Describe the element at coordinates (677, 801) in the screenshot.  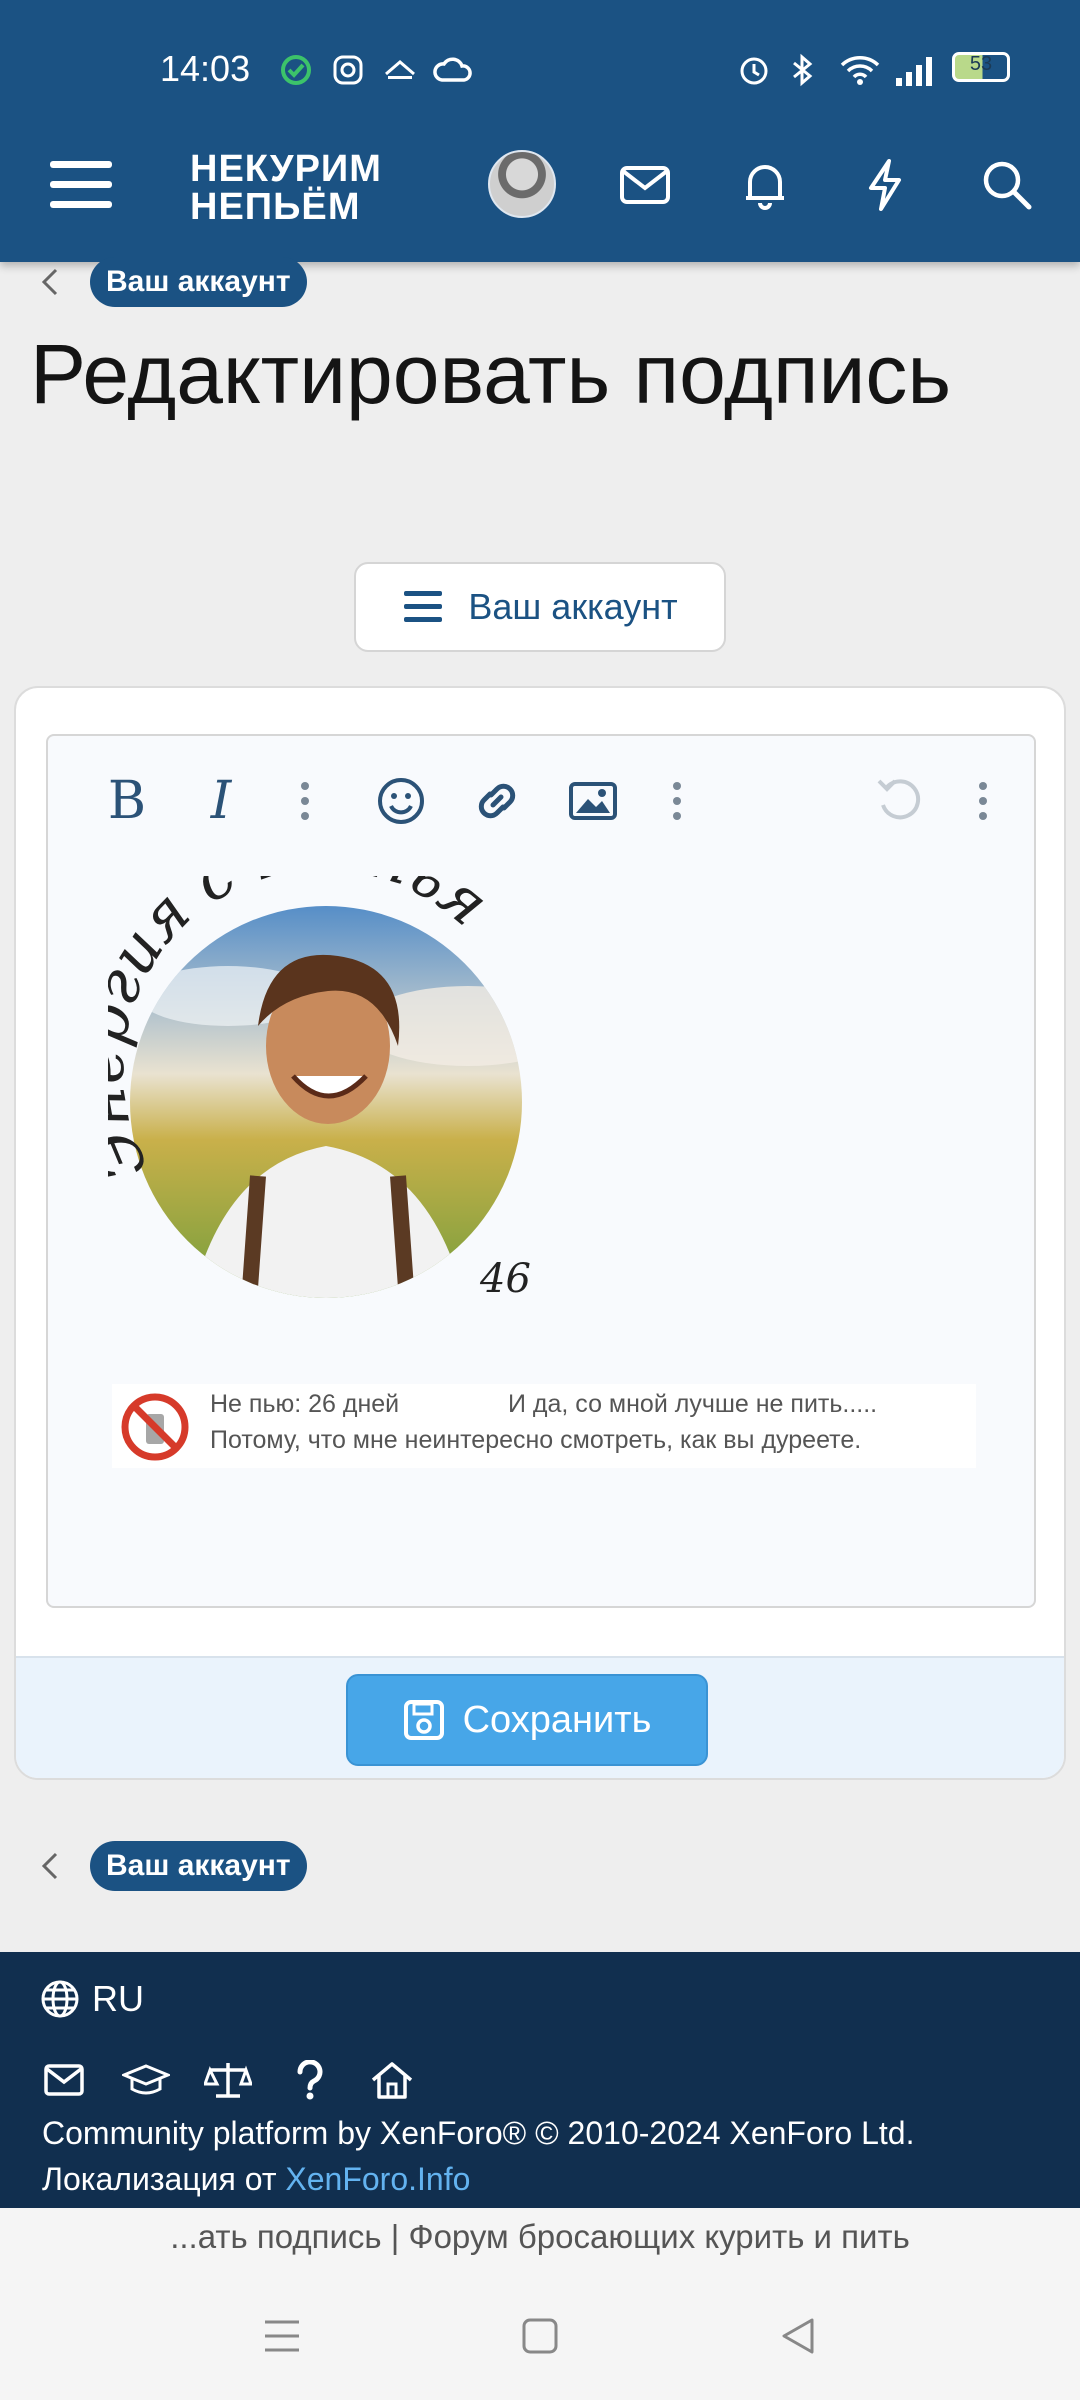
I see `more-insert-options-icon` at that location.